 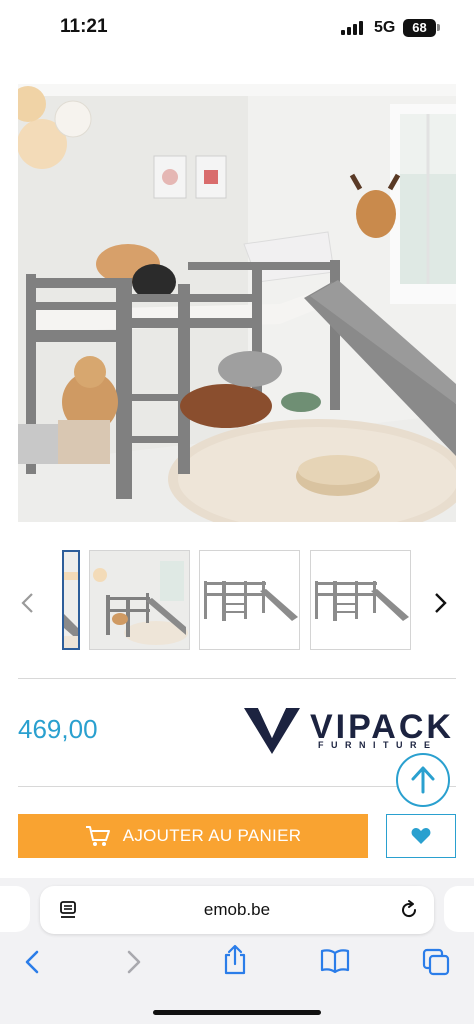 What do you see at coordinates (335, 961) in the screenshot?
I see `bookmarks-icon` at bounding box center [335, 961].